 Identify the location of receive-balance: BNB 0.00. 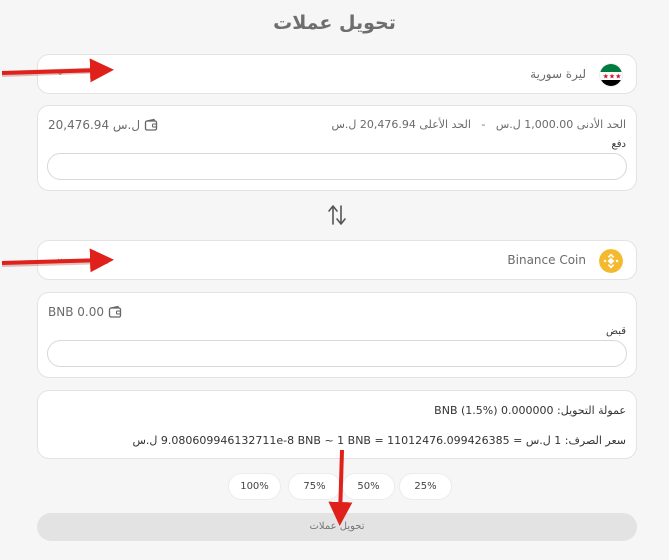
(85, 312).